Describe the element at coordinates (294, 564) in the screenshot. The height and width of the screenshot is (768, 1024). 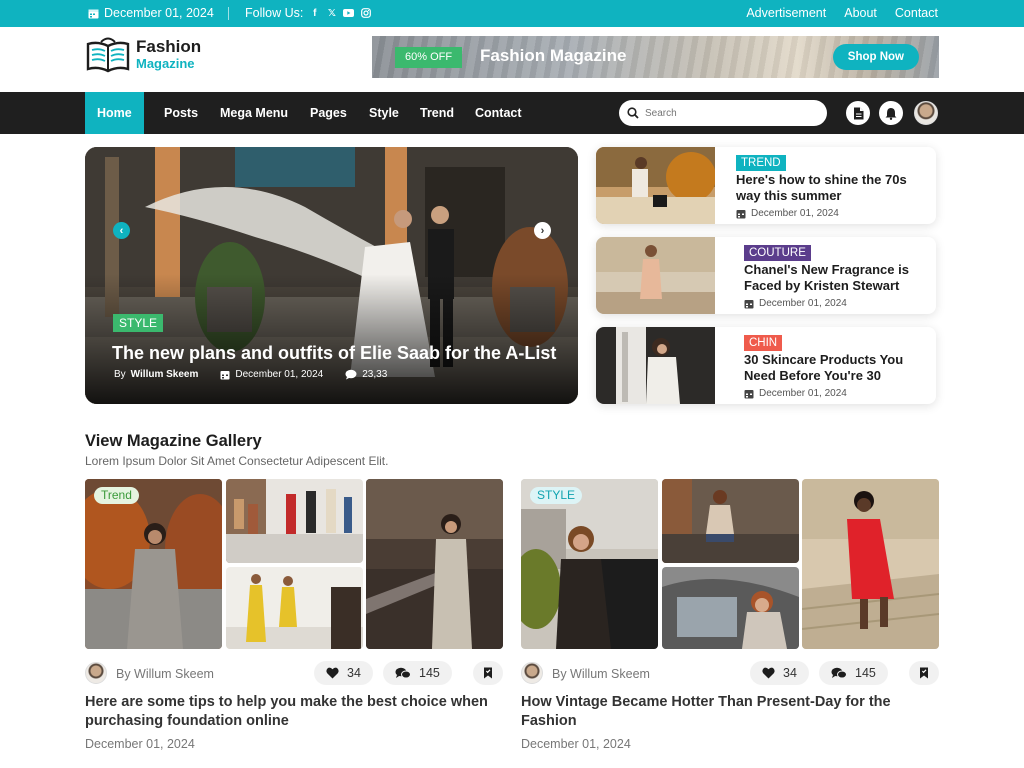
I see `gallery-block: Trend` at that location.